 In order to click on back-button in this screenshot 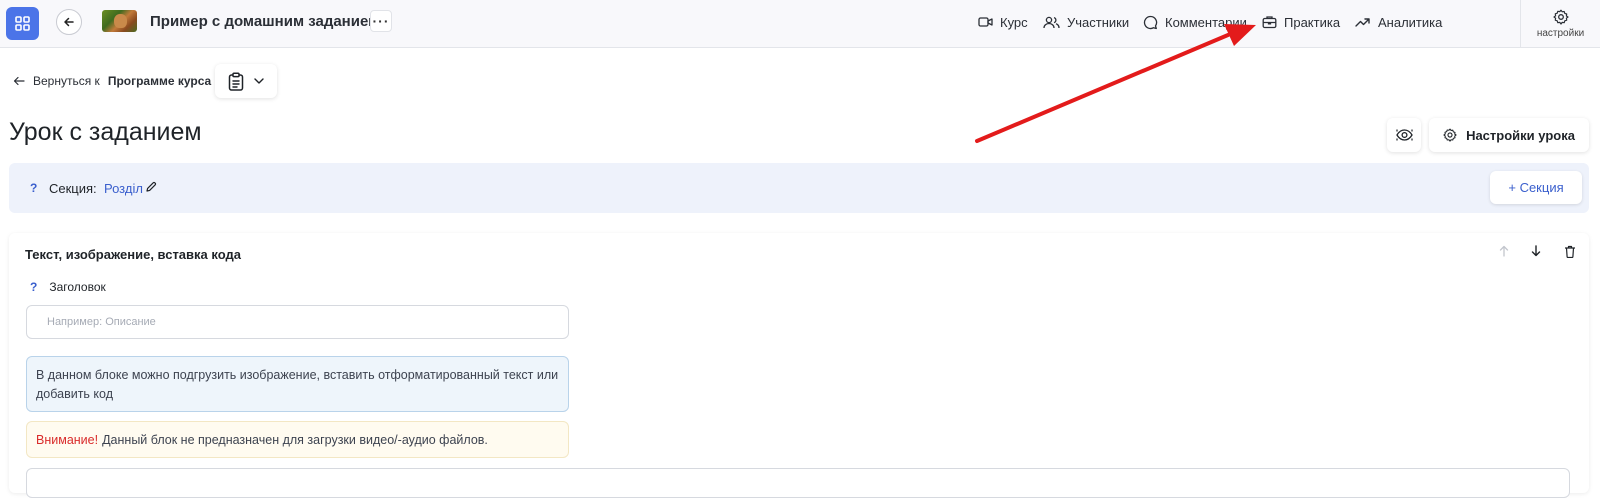, I will do `click(69, 22)`.